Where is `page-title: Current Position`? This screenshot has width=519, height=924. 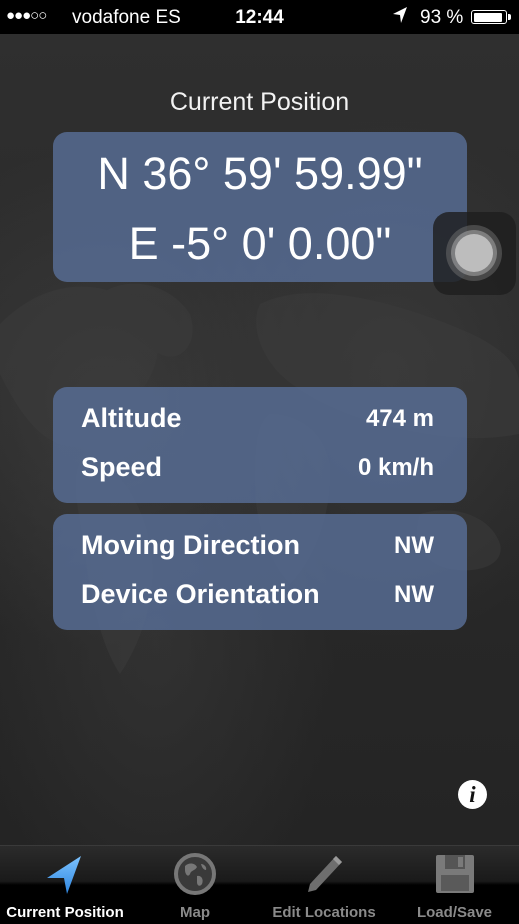 page-title: Current Position is located at coordinates (259, 102).